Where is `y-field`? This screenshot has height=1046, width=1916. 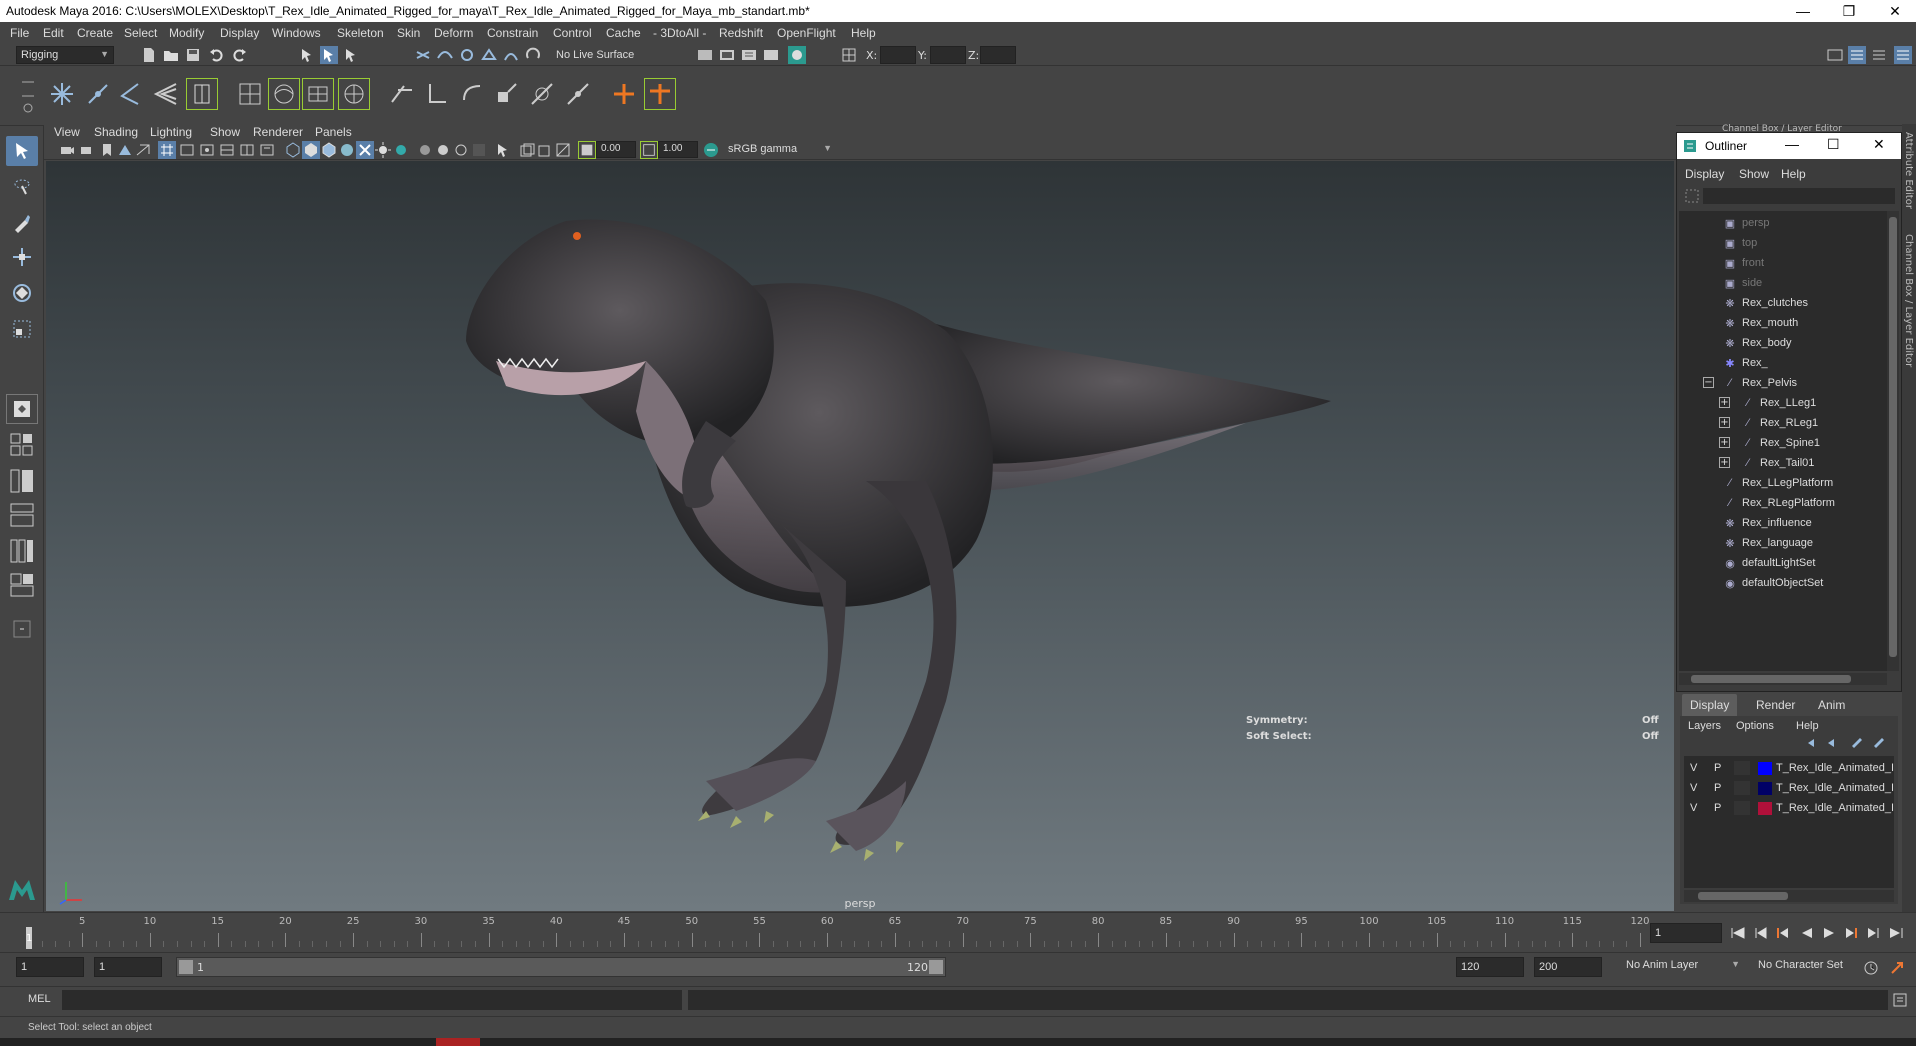
y-field is located at coordinates (948, 55).